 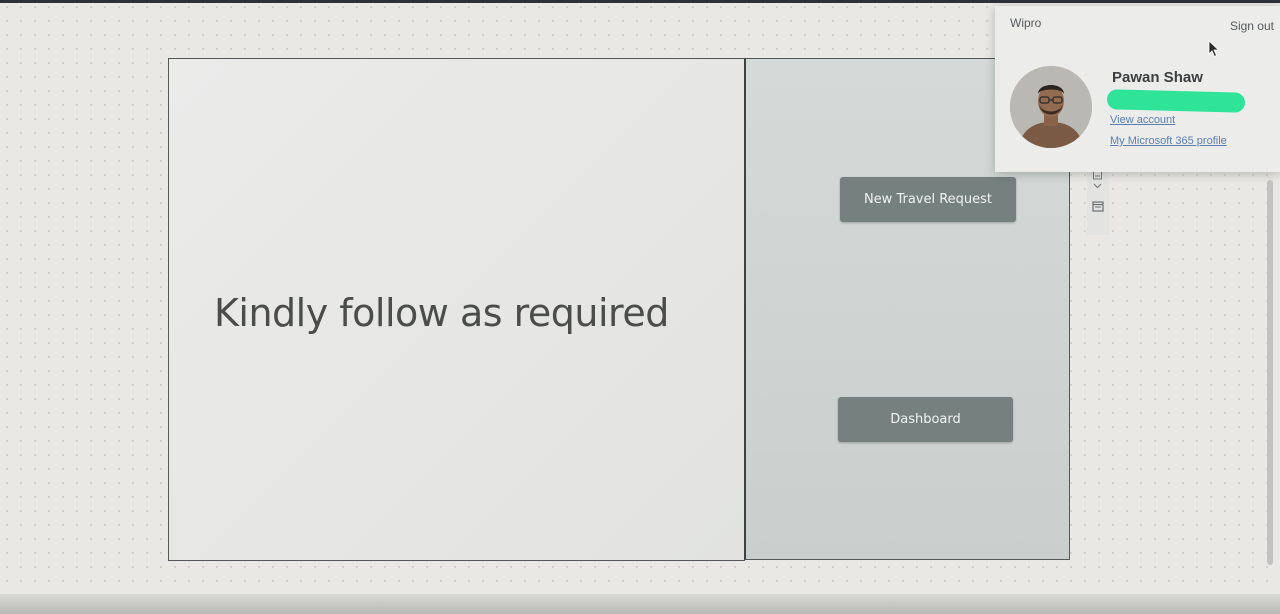 I want to click on view-account-link: View account, so click(x=1142, y=120).